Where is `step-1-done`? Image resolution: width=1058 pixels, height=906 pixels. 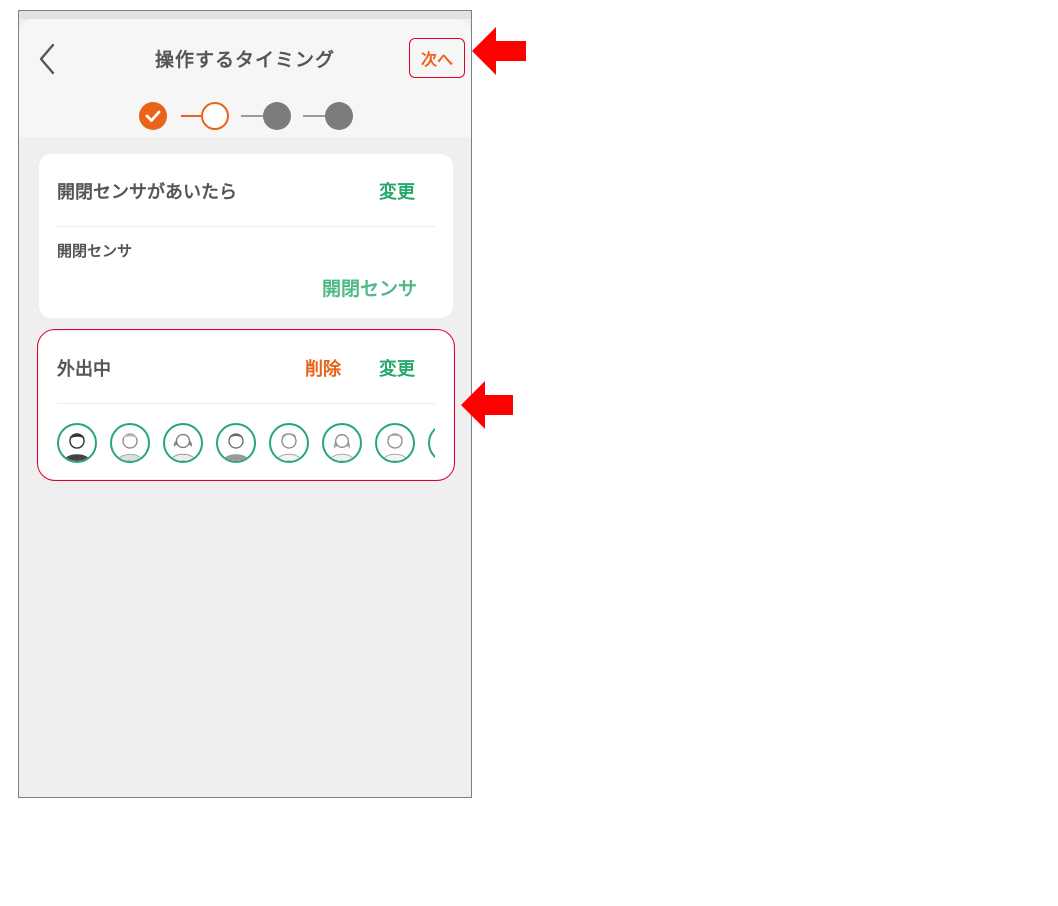 step-1-done is located at coordinates (153, 116).